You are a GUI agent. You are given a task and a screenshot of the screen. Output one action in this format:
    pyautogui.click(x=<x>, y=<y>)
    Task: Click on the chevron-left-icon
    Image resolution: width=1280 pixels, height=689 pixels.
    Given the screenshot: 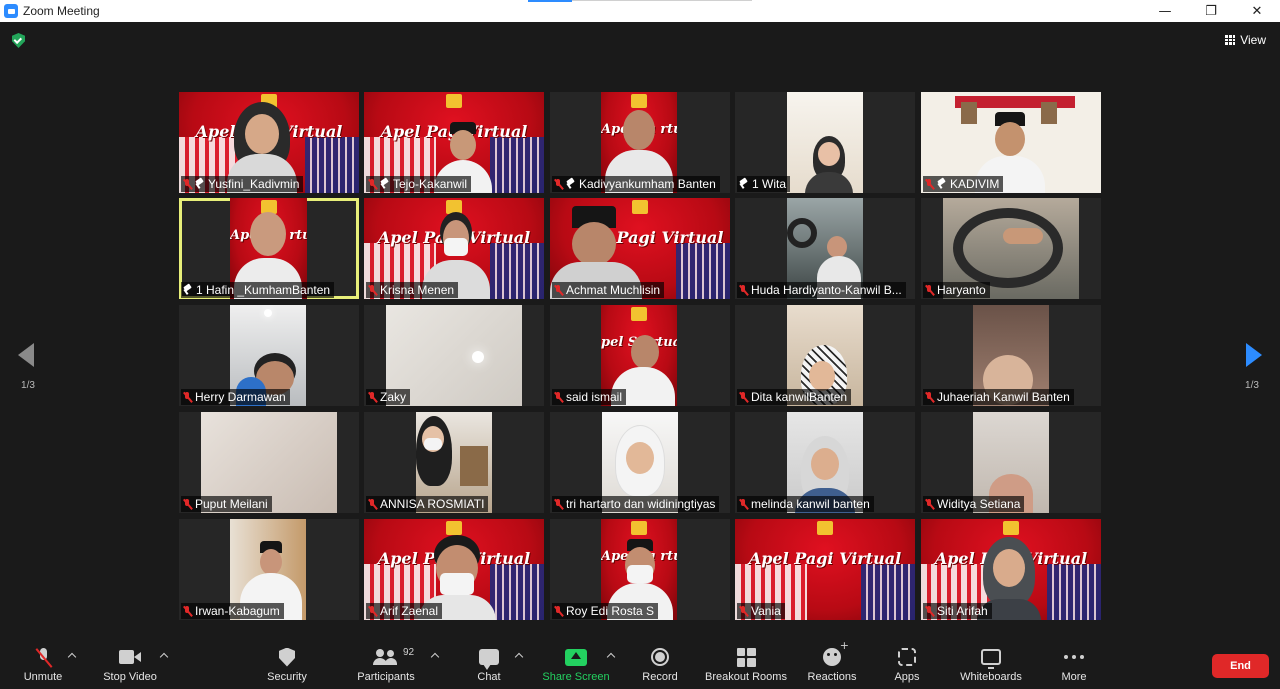 What is the action you would take?
    pyautogui.click(x=26, y=355)
    